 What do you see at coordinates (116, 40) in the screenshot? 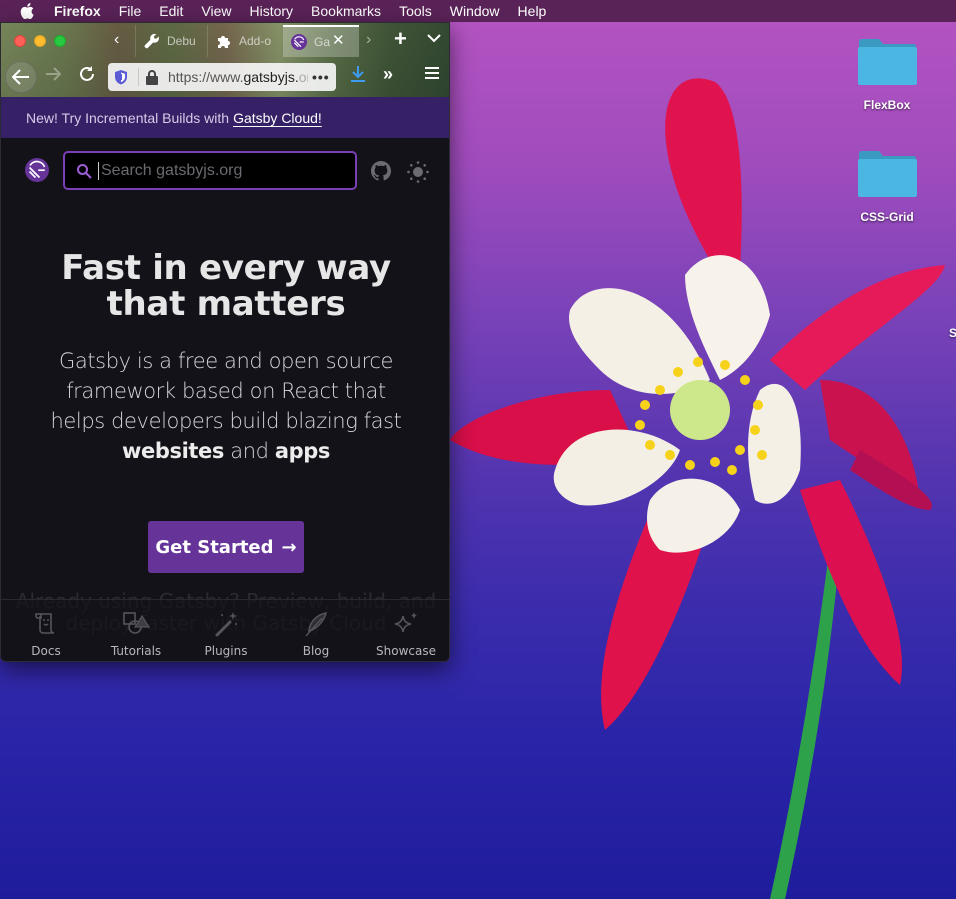
I see `tab-scroll-left-icon: ‹` at bounding box center [116, 40].